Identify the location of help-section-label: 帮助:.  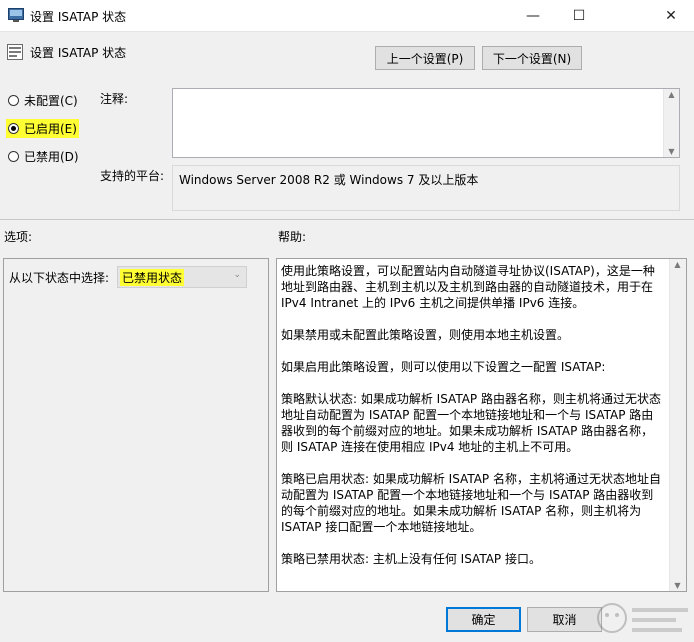
(292, 237).